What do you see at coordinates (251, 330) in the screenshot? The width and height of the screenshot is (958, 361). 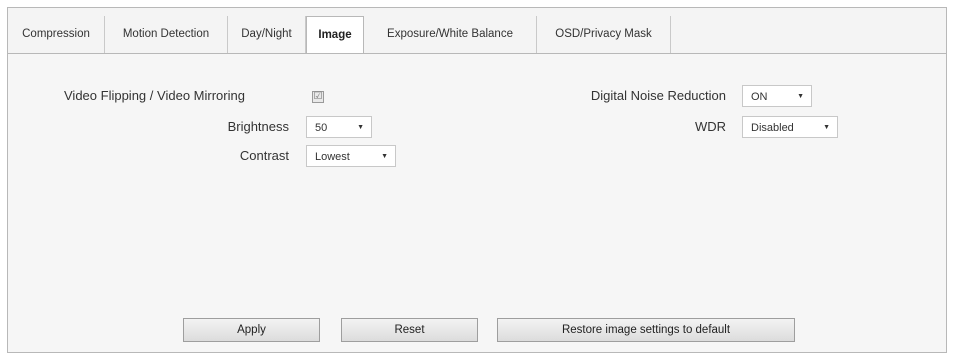 I see `apply-button: Apply` at bounding box center [251, 330].